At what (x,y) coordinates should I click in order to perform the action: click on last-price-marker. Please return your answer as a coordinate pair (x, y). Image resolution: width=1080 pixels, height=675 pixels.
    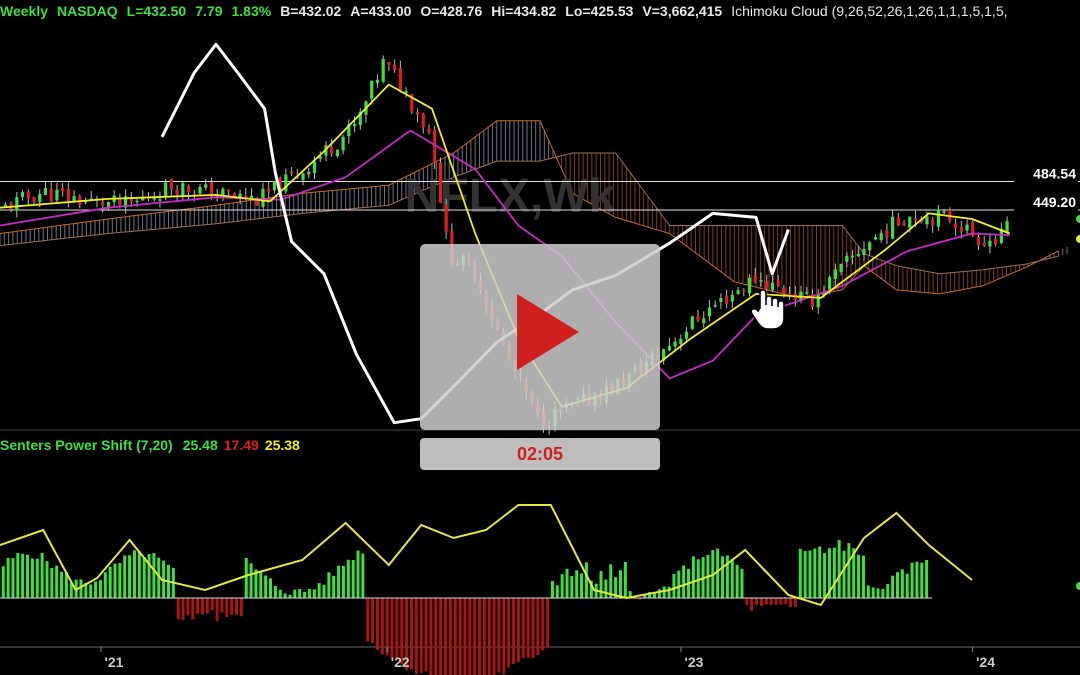
    Looking at the image, I should click on (1078, 219).